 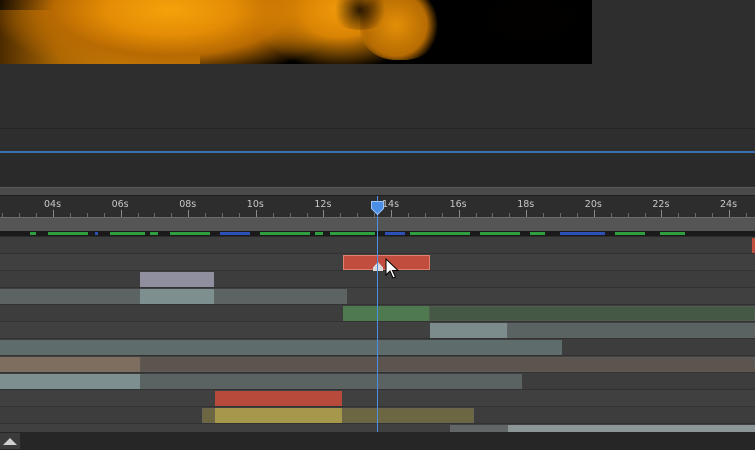 I want to click on ruler-tick-label: 06s, so click(x=120, y=204).